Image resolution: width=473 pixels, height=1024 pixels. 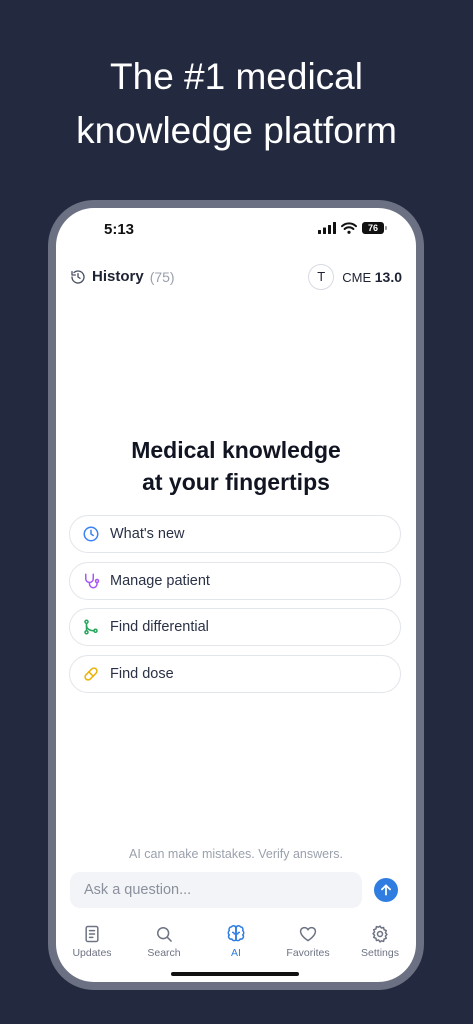 I want to click on send-button, so click(x=386, y=890).